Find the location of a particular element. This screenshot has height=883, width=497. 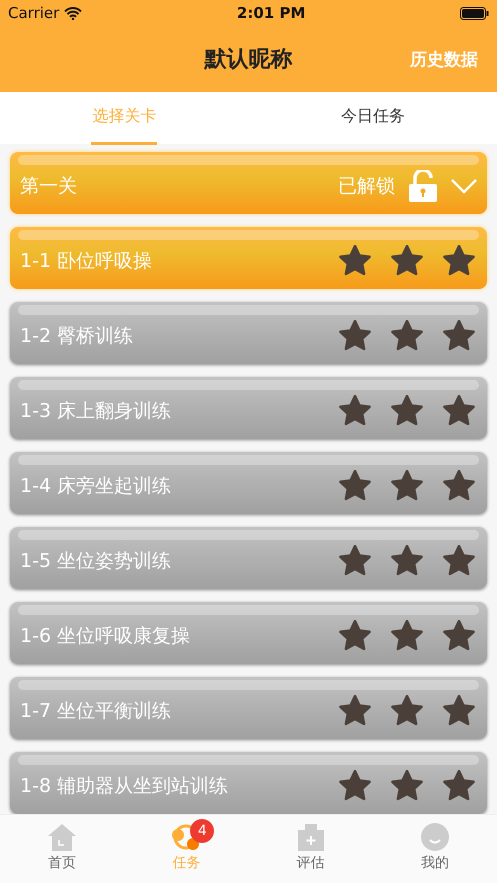

level-title: 1-2 臀桥训练 is located at coordinates (77, 336).